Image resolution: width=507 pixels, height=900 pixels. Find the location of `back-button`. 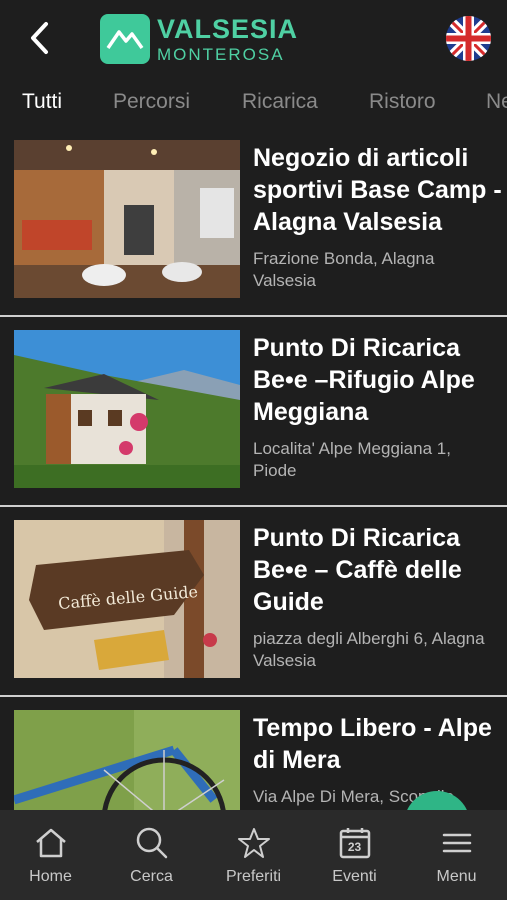

back-button is located at coordinates (40, 38).